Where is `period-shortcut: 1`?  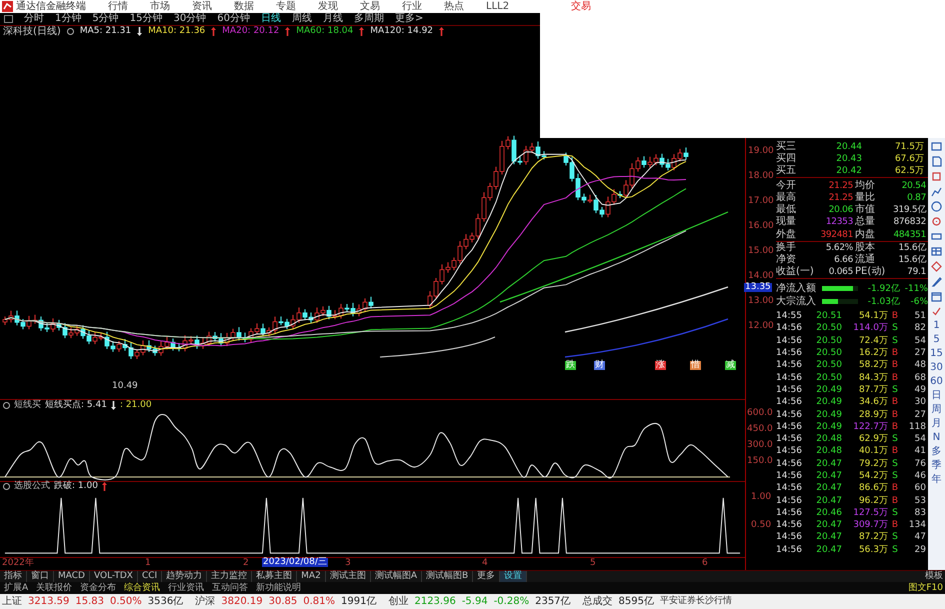
period-shortcut: 1 is located at coordinates (936, 326).